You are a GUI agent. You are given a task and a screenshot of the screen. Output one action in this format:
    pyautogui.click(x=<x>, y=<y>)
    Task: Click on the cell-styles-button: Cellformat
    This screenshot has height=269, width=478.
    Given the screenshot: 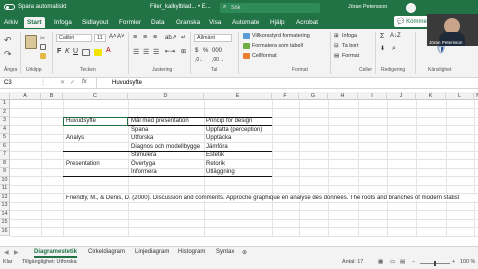 What is the action you would take?
    pyautogui.click(x=264, y=56)
    